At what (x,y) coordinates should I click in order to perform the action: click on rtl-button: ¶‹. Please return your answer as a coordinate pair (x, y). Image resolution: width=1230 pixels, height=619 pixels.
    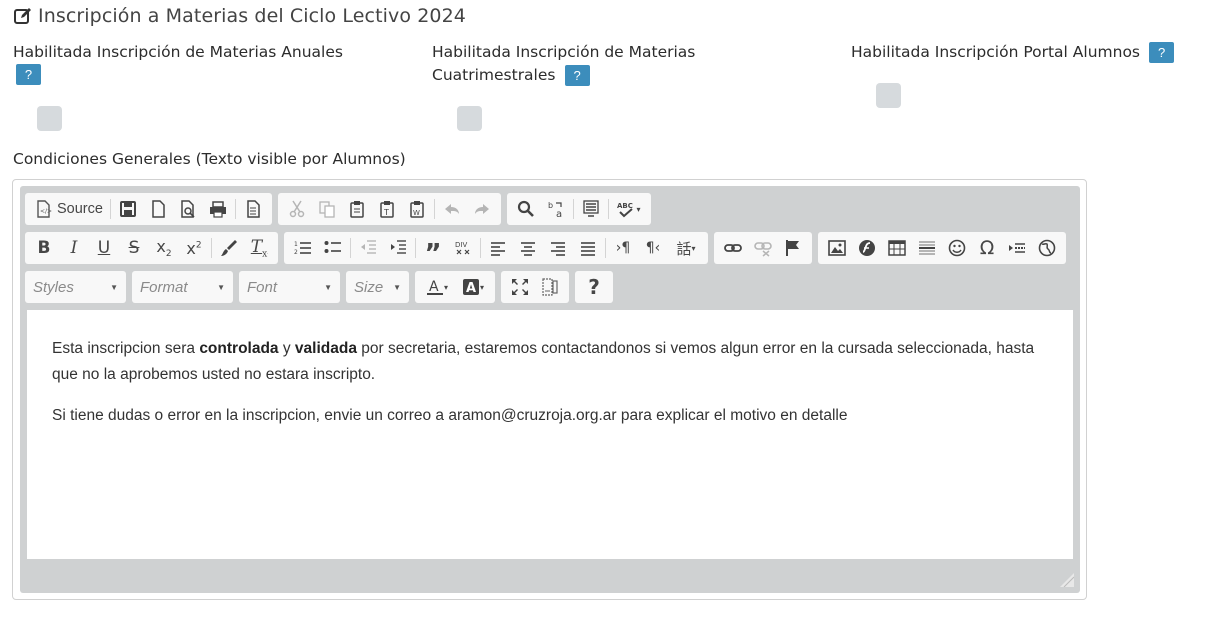
    Looking at the image, I should click on (653, 248).